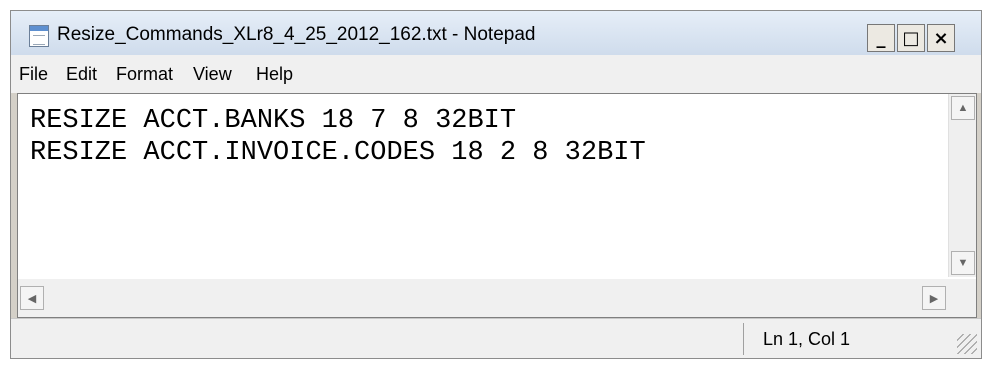 The image size is (992, 369). What do you see at coordinates (934, 298) in the screenshot?
I see `arrow-right-icon: ▶` at bounding box center [934, 298].